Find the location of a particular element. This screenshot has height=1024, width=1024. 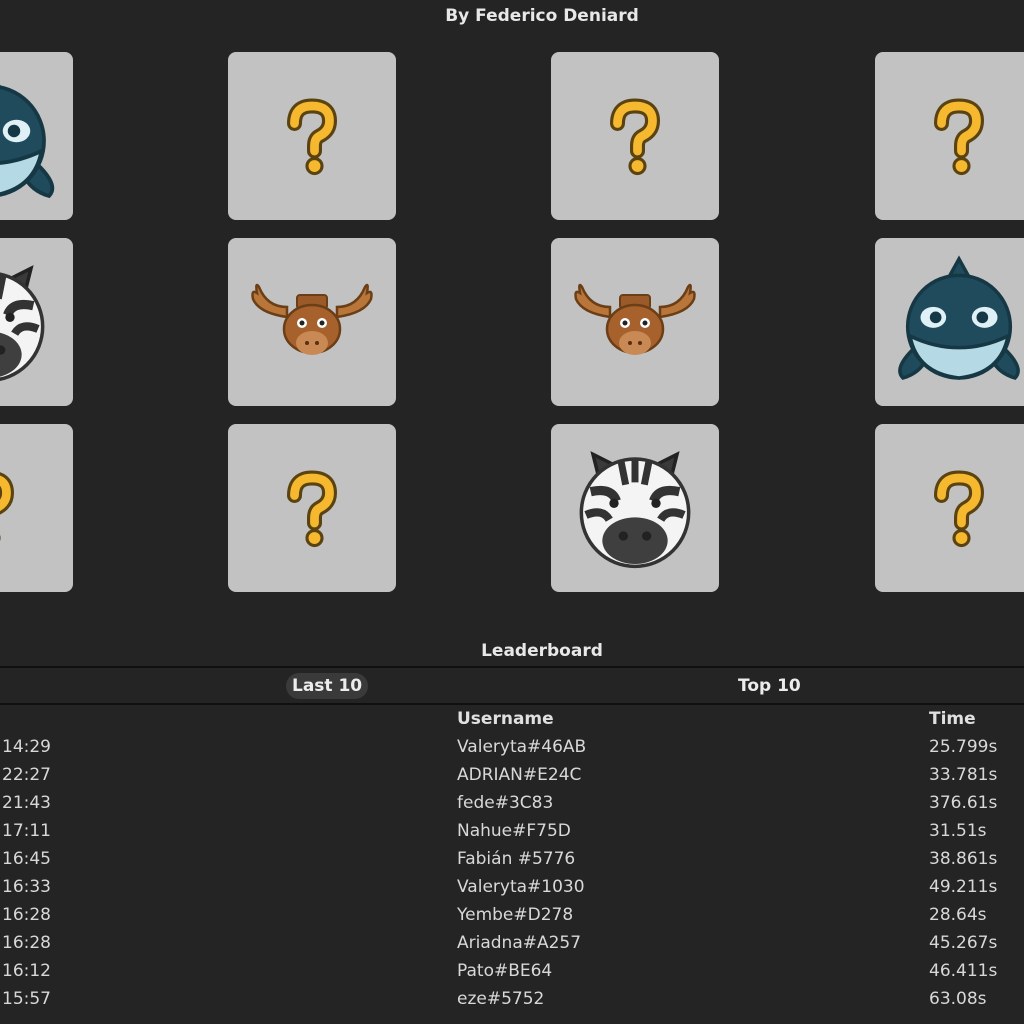

row-date: 3 14:29 is located at coordinates (25, 747).